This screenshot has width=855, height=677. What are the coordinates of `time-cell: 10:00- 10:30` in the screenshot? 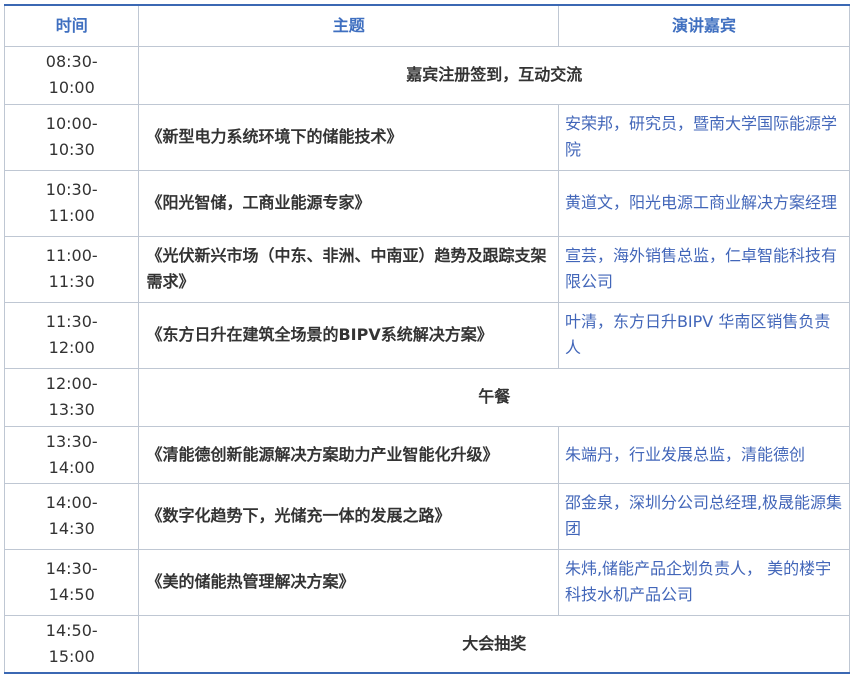 It's located at (71, 137).